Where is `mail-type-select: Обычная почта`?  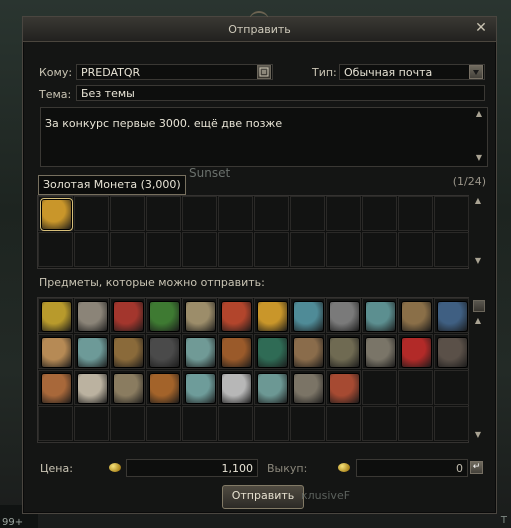
mail-type-select: Обычная почта is located at coordinates (412, 72).